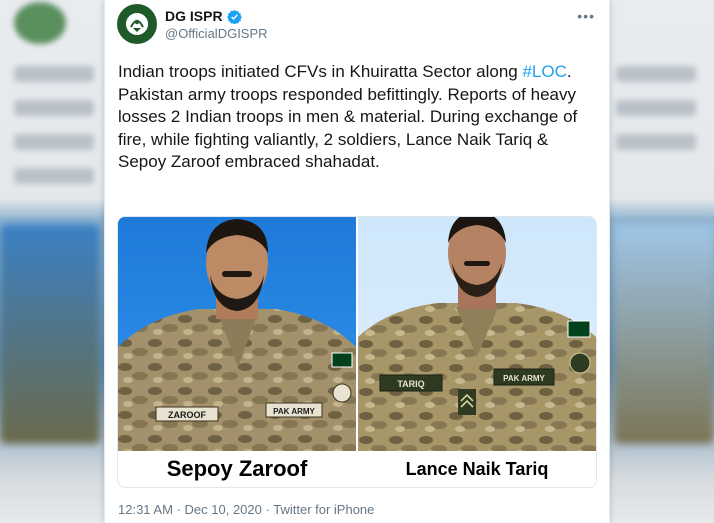 This screenshot has width=714, height=523. What do you see at coordinates (323, 509) in the screenshot?
I see `tweet-source-link: Twitter for iPhone` at bounding box center [323, 509].